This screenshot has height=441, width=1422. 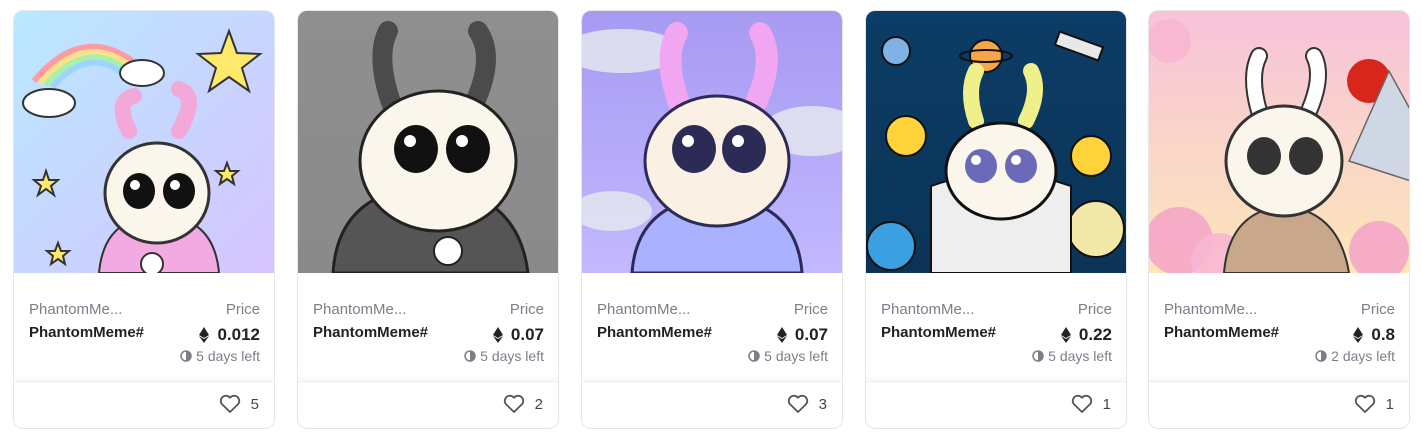 I want to click on price-row: 0.22, so click(x=1086, y=335).